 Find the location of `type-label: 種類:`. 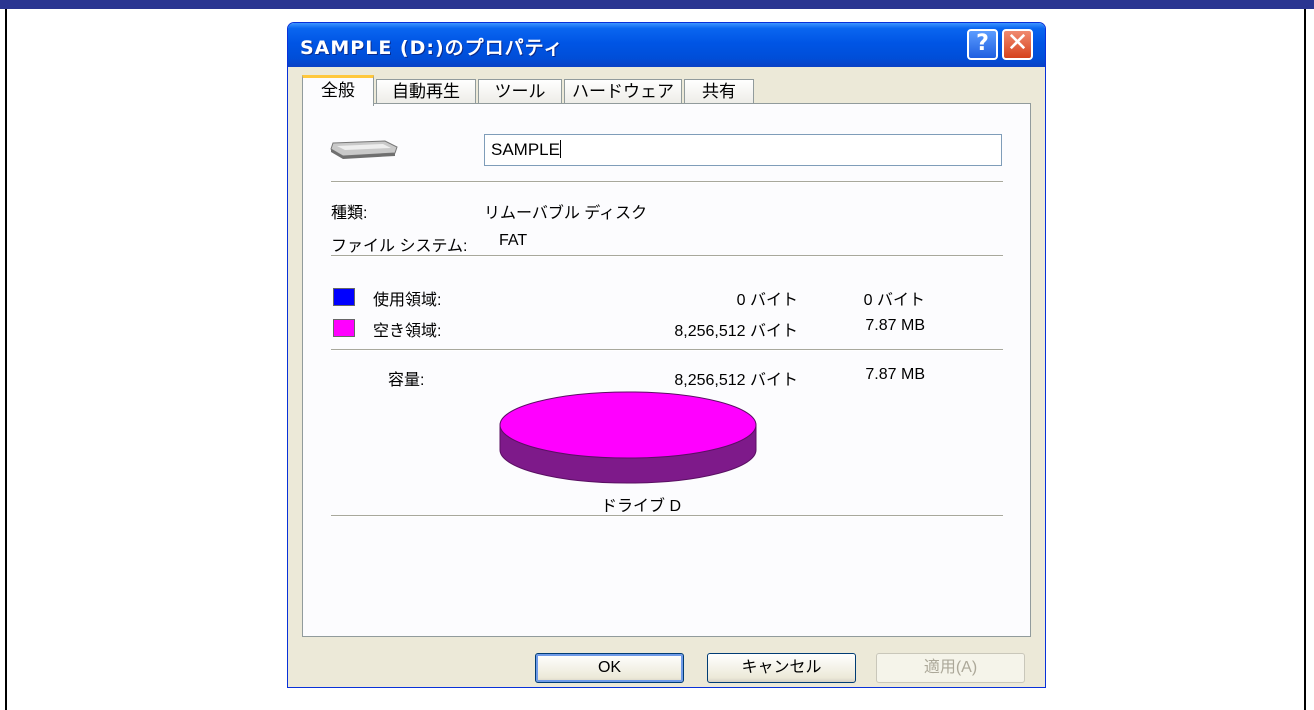

type-label: 種類: is located at coordinates (349, 213).